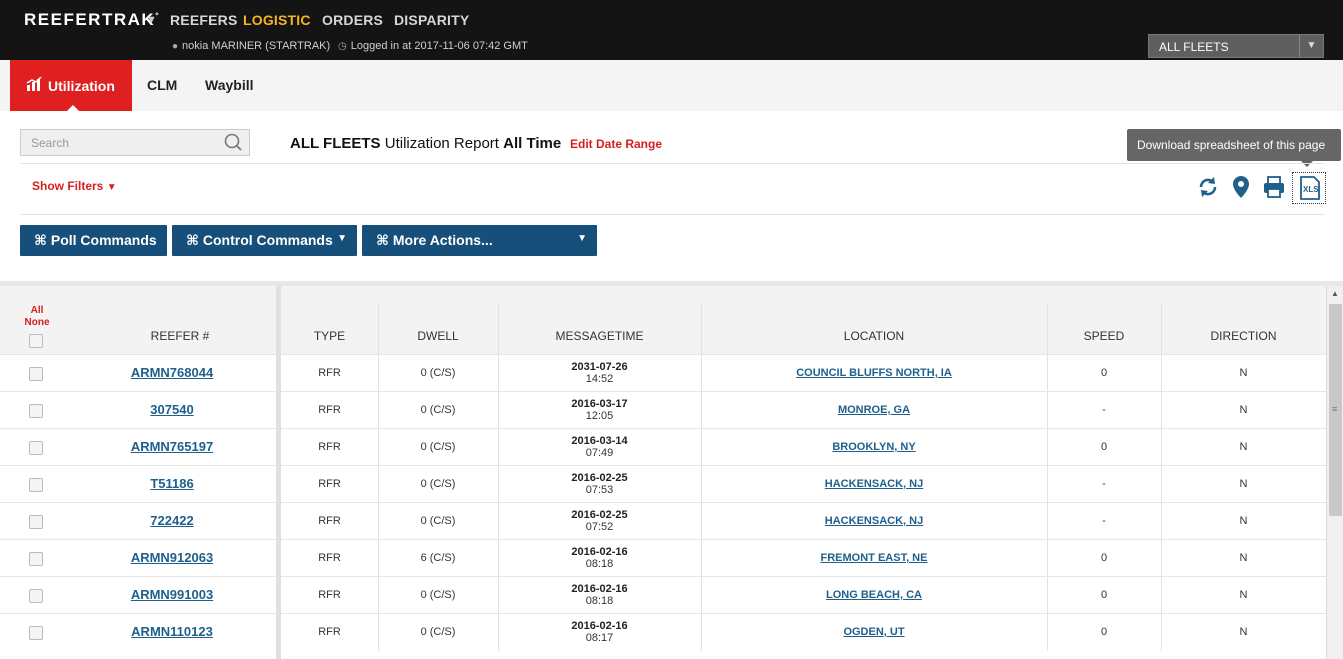  What do you see at coordinates (172, 409) in the screenshot?
I see `reefer-id-link: 307540` at bounding box center [172, 409].